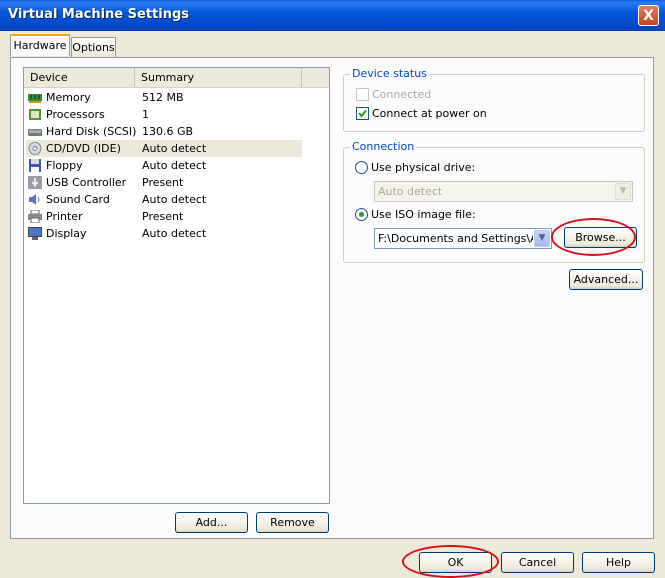 Image resolution: width=665 pixels, height=578 pixels. I want to click on display-icon, so click(35, 233).